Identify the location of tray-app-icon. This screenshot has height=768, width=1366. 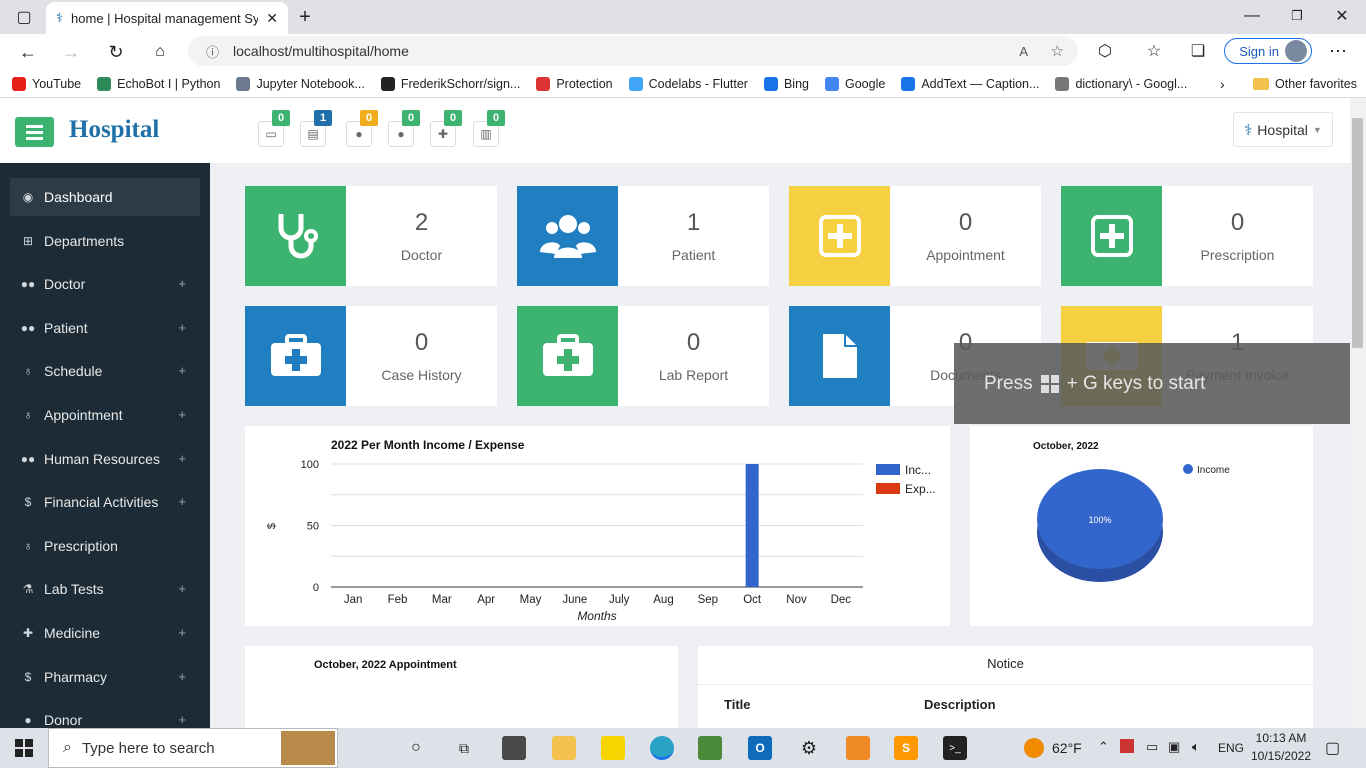
(1127, 746).